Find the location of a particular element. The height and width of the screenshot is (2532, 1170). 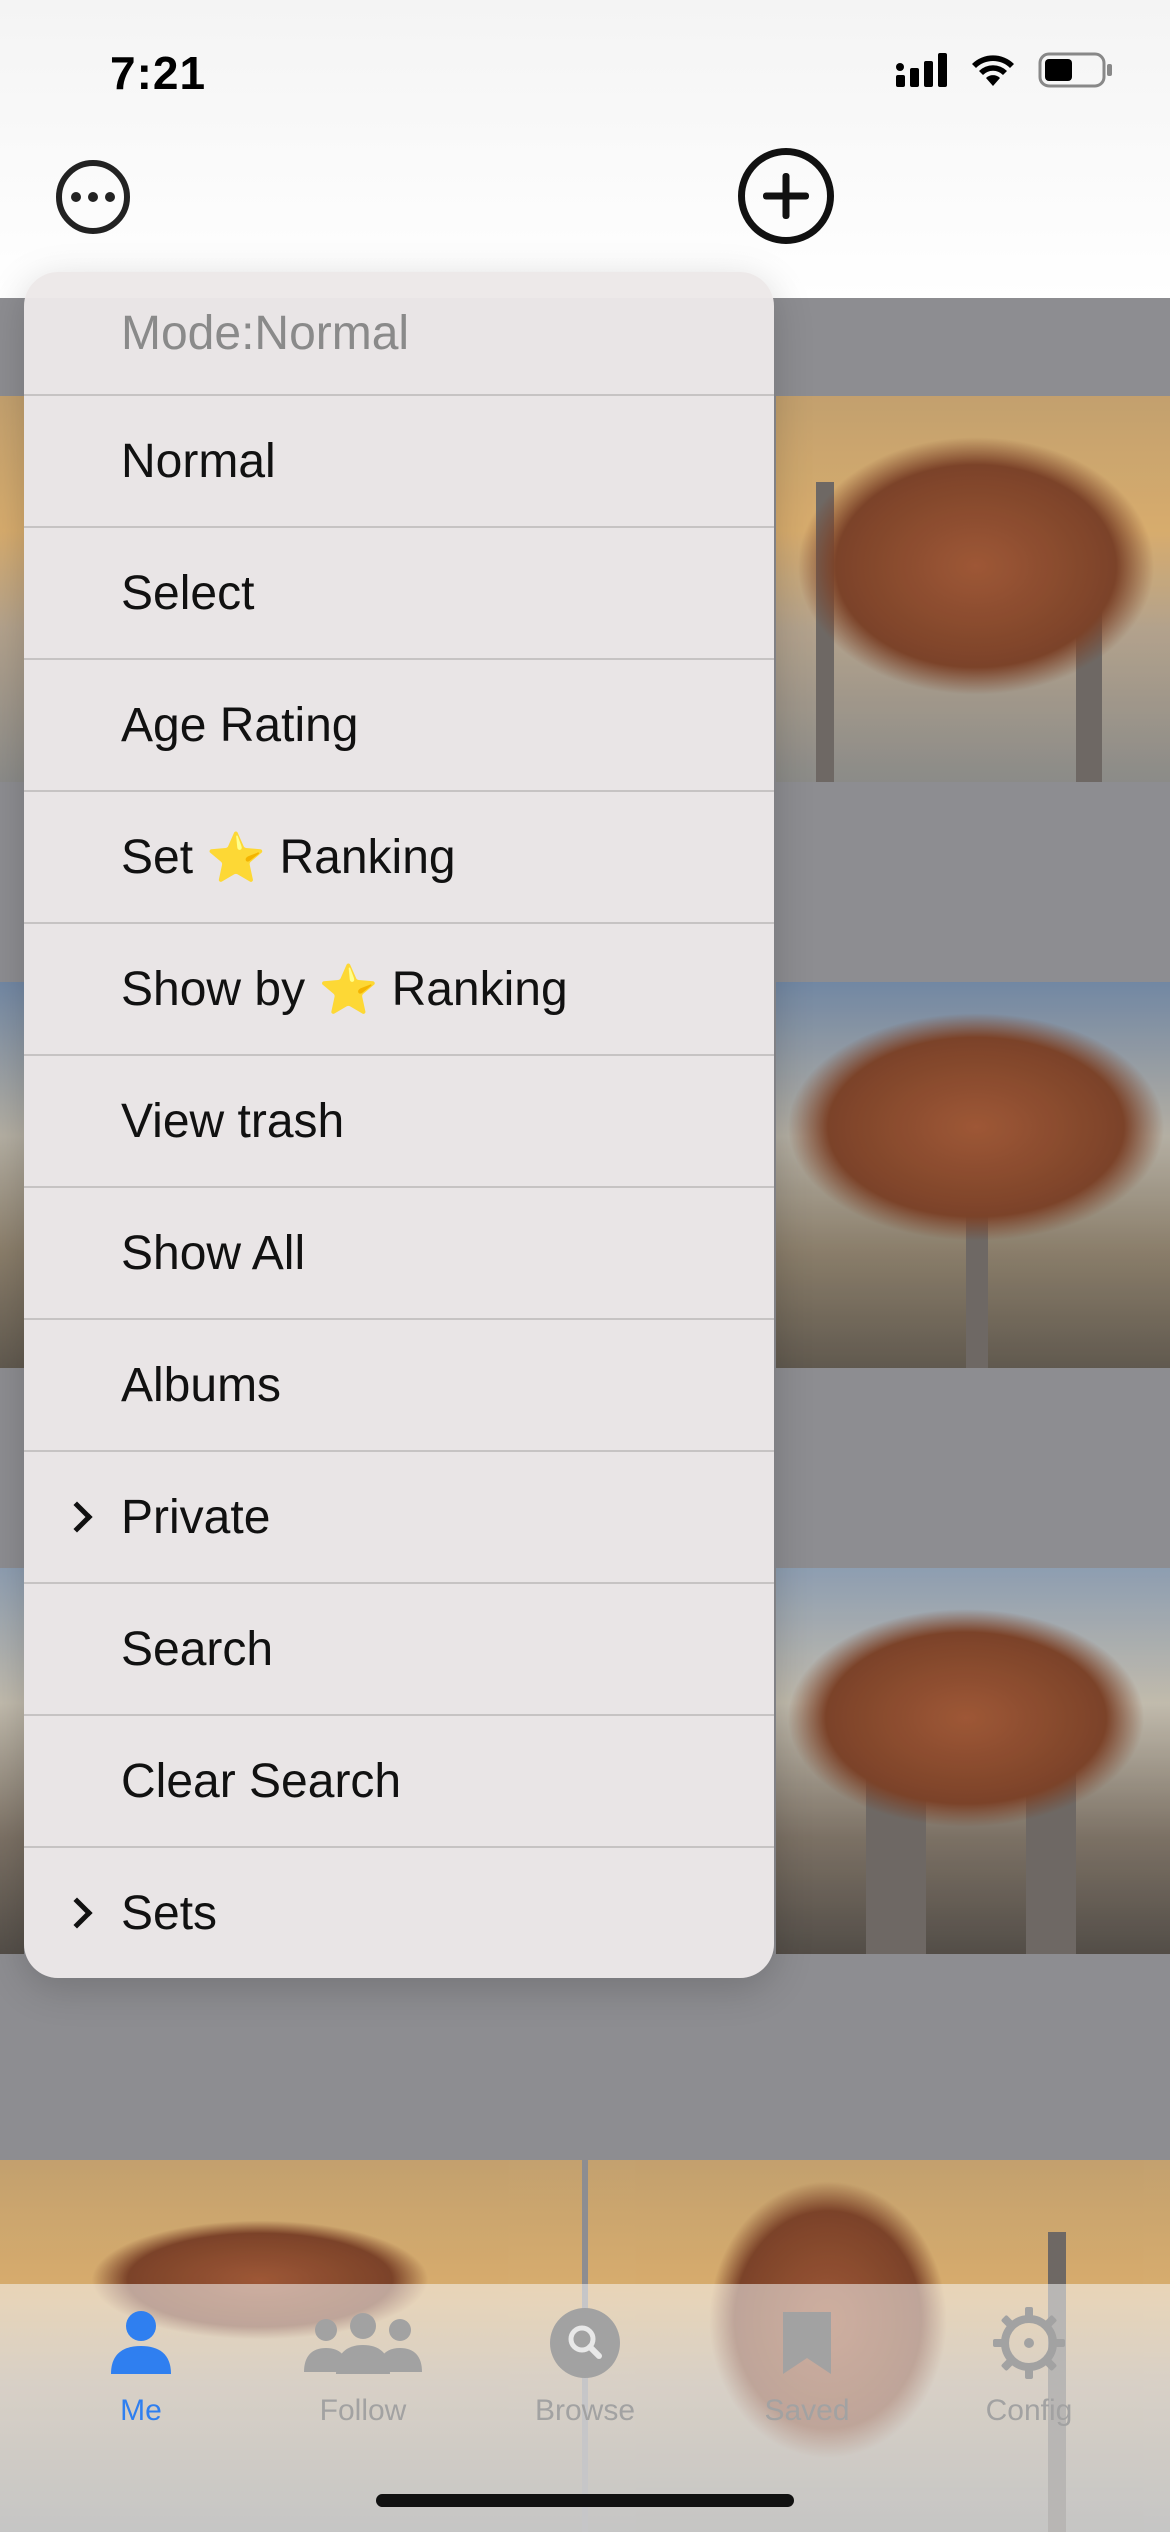

menu-item-show-by-ranking: Show by ⭐ Ranking is located at coordinates (399, 988).